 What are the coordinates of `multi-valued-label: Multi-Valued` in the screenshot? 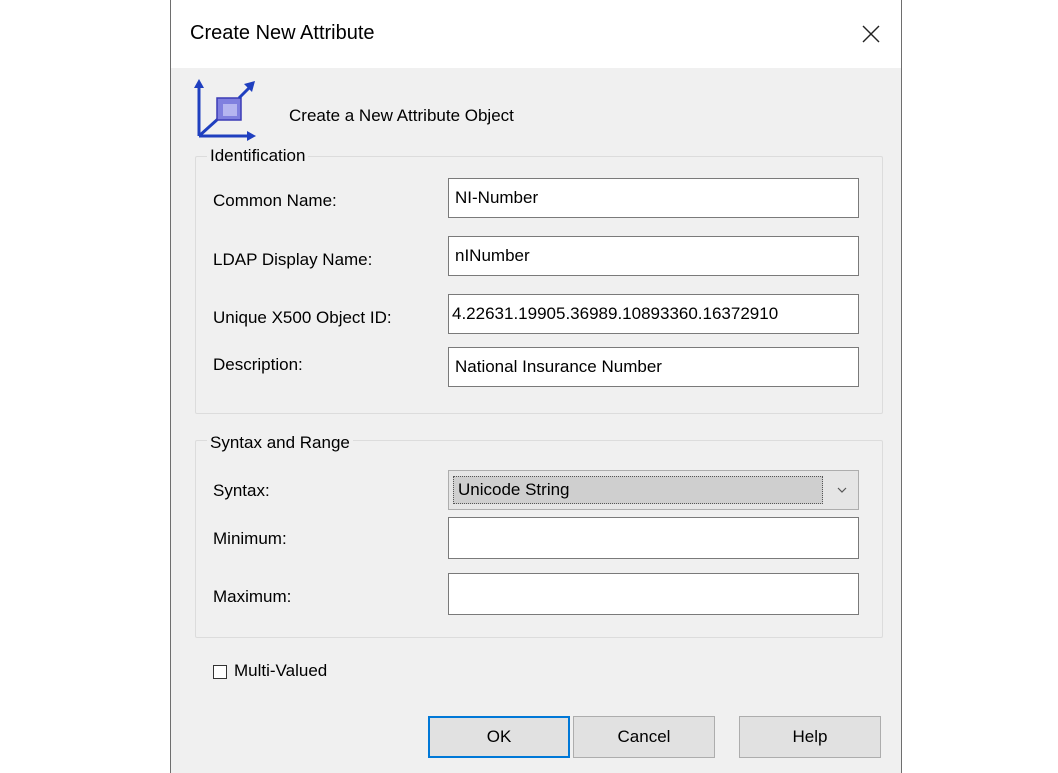 It's located at (280, 671).